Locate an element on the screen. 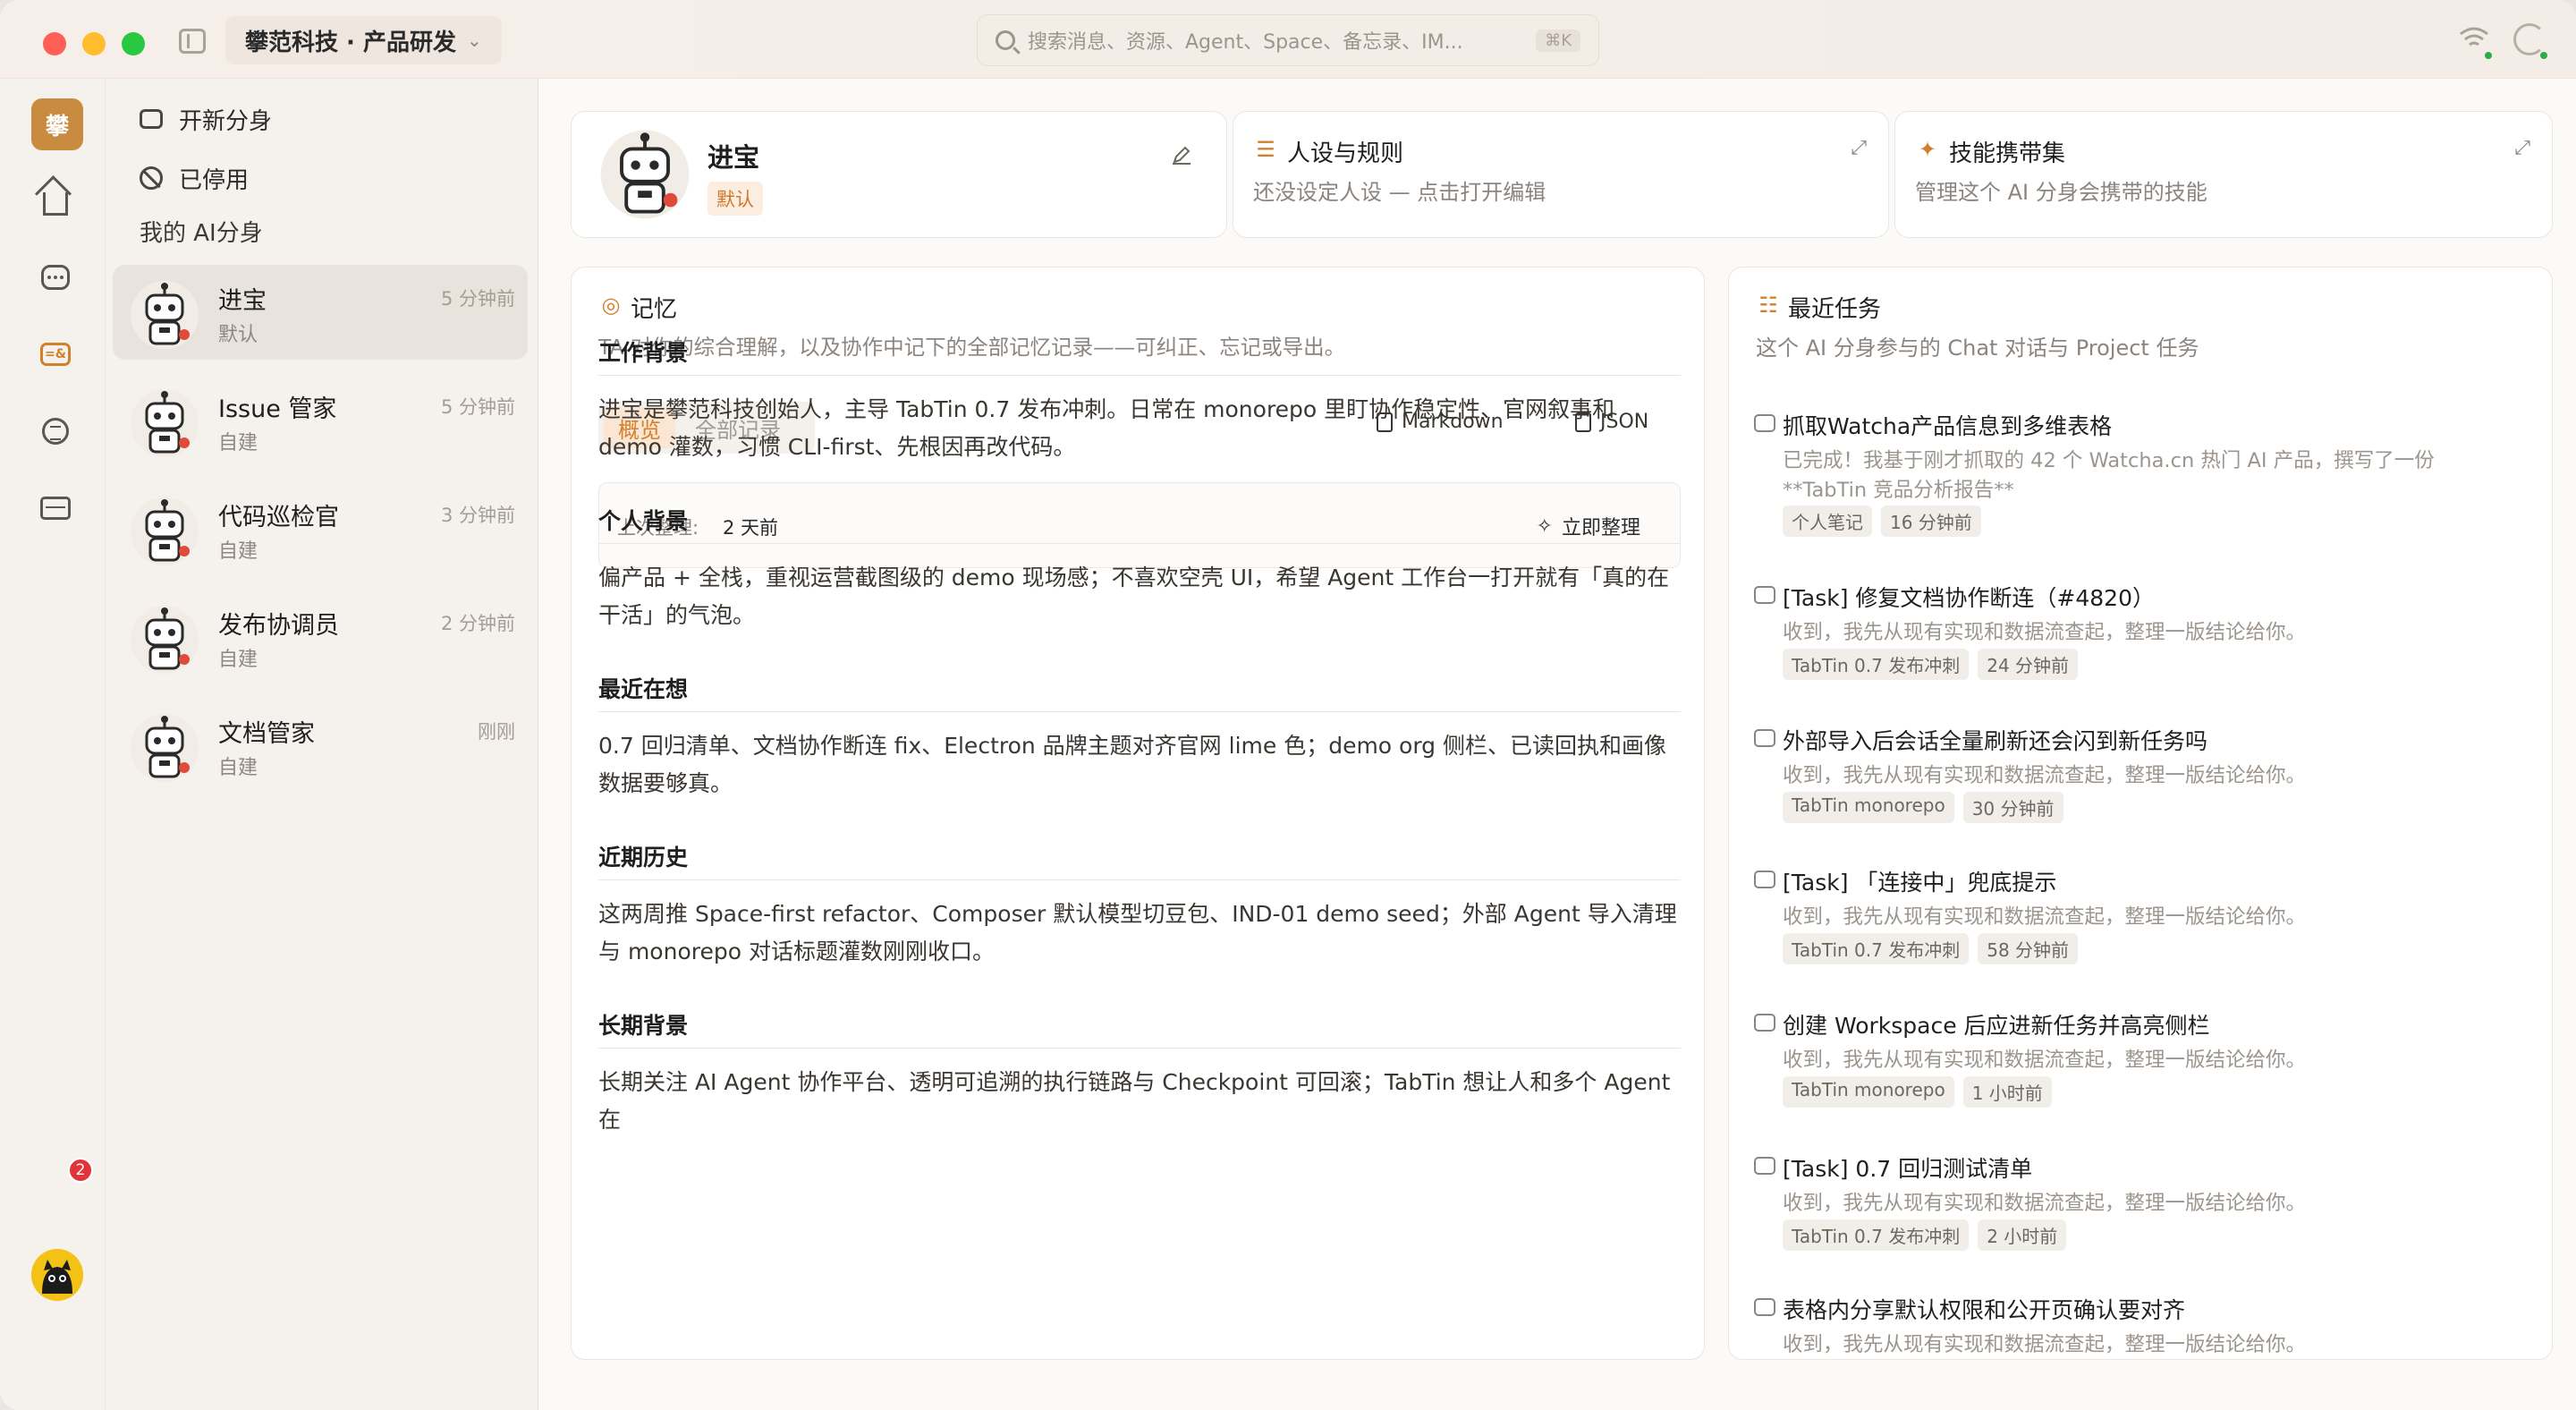  sparkle-icon: ✧ is located at coordinates (1544, 526).